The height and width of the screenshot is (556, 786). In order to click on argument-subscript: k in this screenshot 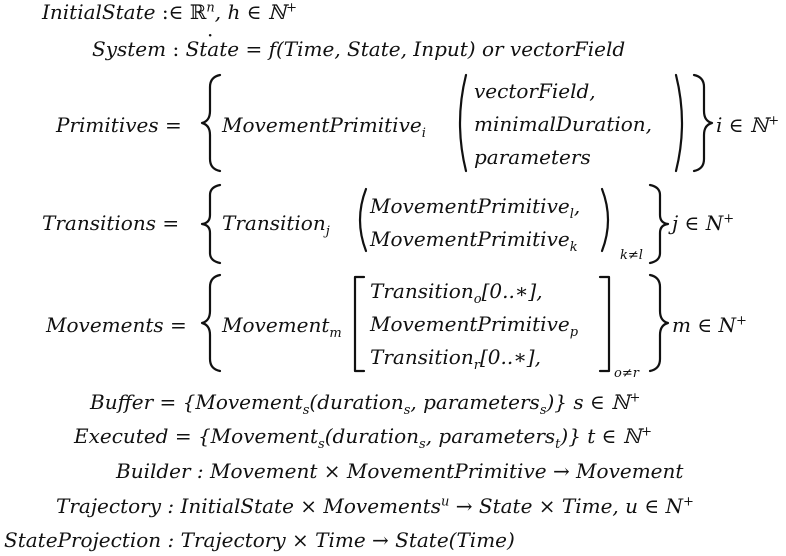, I will do `click(573, 247)`.